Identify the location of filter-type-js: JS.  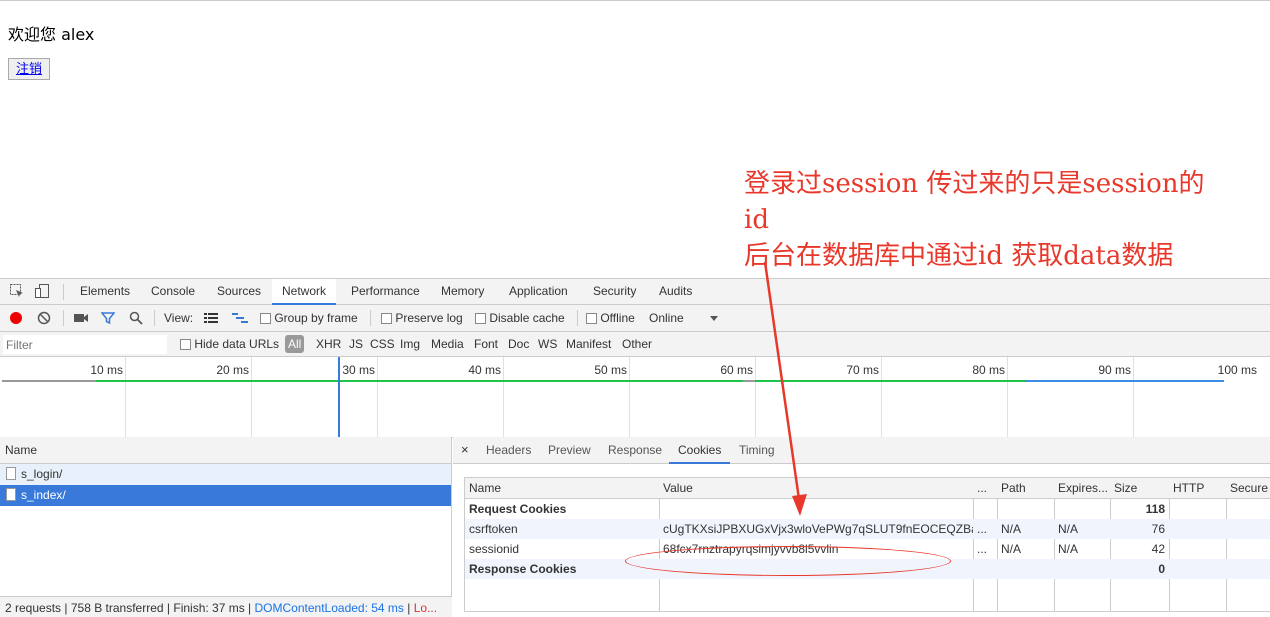
(356, 344).